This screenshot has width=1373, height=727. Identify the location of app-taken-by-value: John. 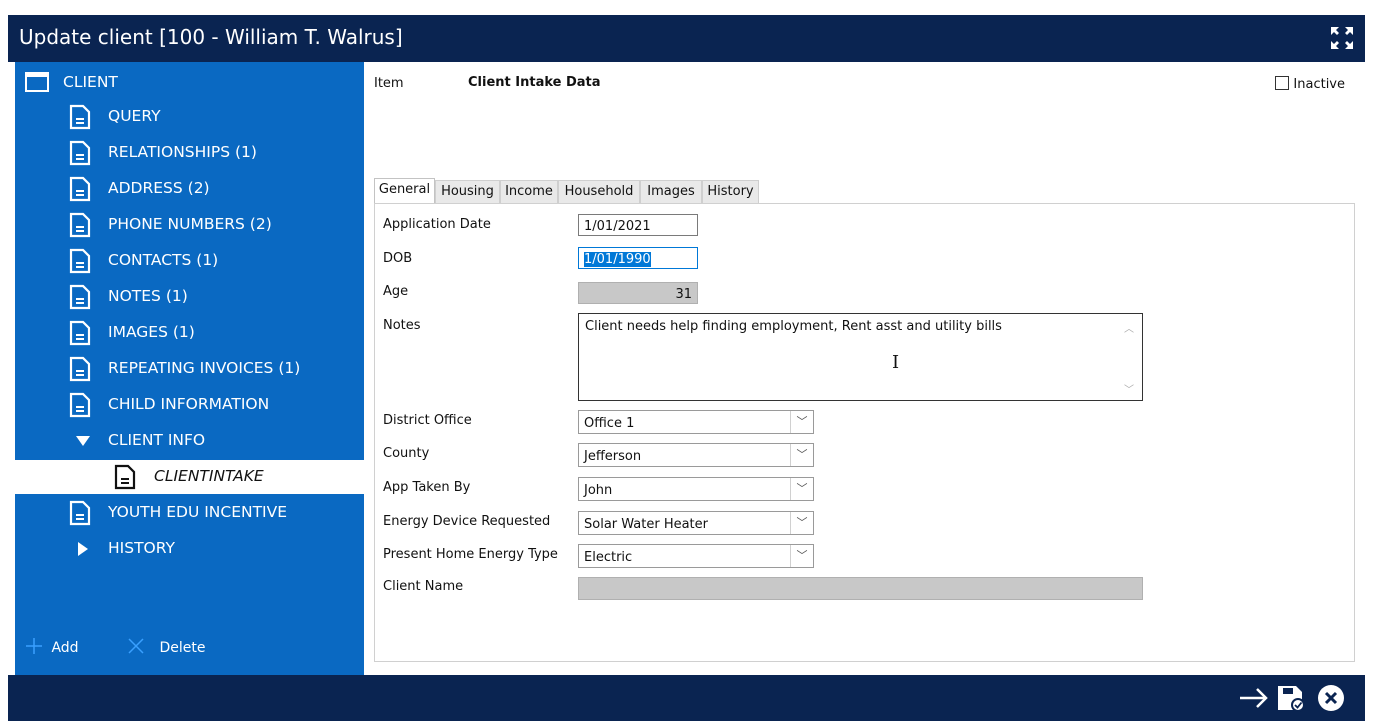
(598, 490).